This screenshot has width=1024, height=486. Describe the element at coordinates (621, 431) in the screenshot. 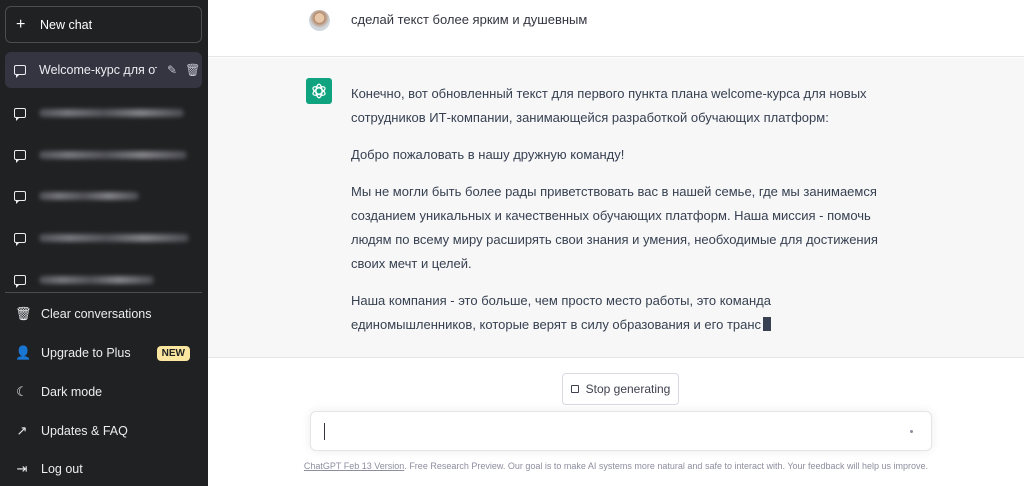

I see `message-input` at that location.